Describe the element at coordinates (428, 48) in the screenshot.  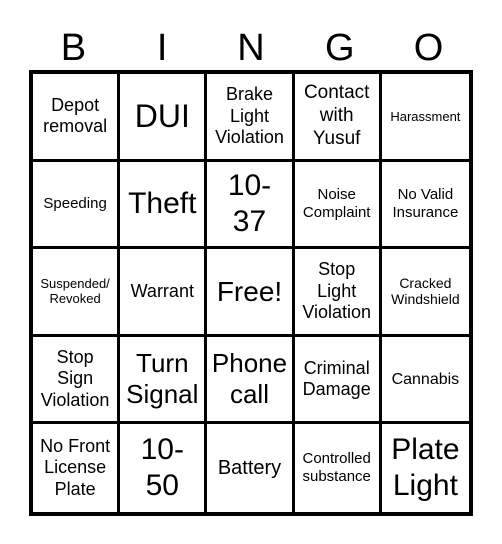
I see `header-letter-o: O` at that location.